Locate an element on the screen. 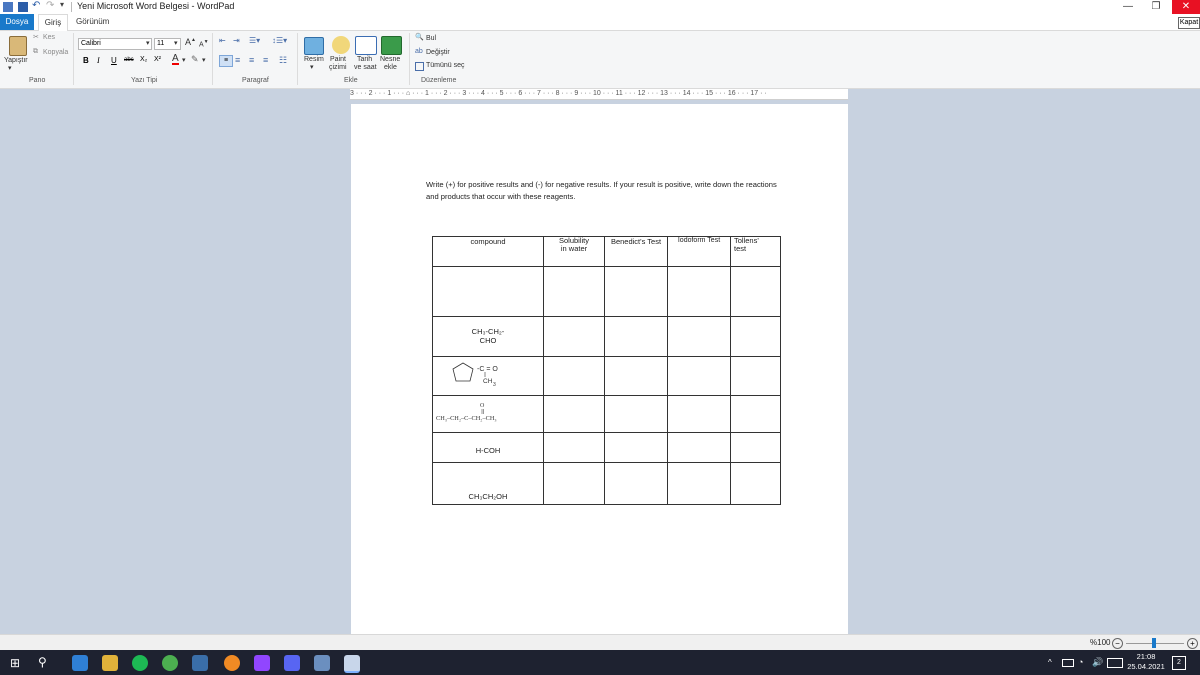 The image size is (1200, 675). network-icon: ◔ is located at coordinates (1080, 662).